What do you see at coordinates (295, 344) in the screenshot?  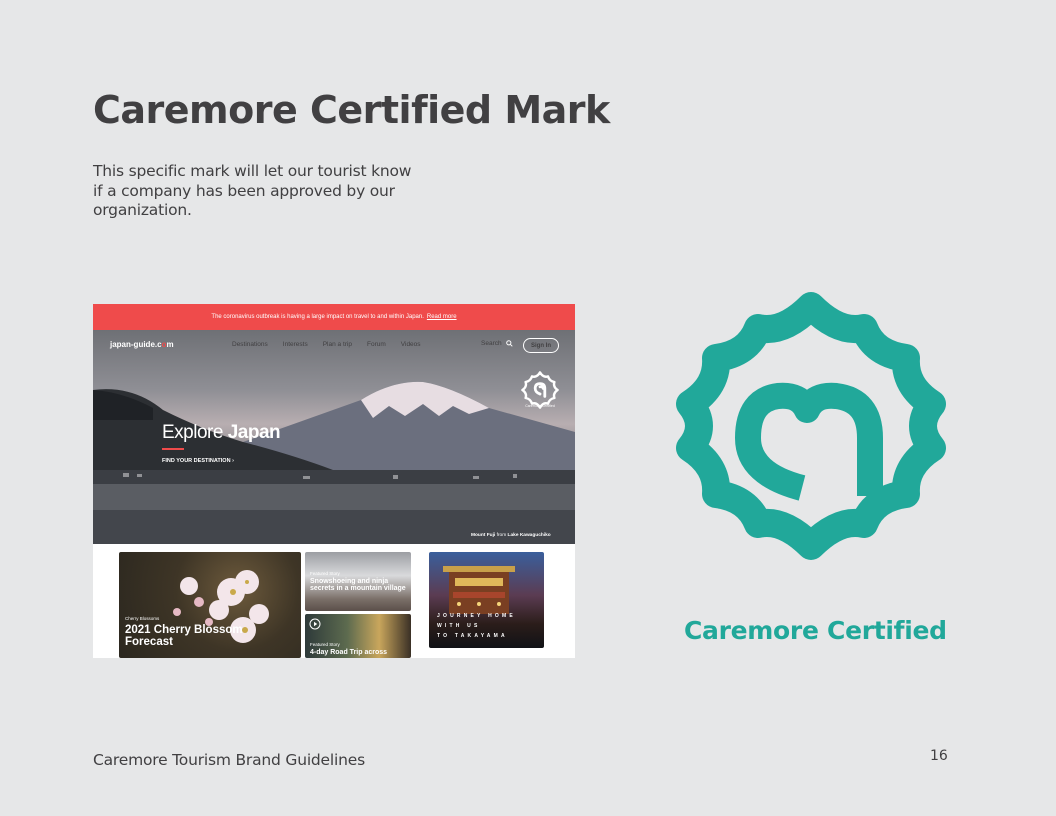 I see `nav-item-interests: Interests` at bounding box center [295, 344].